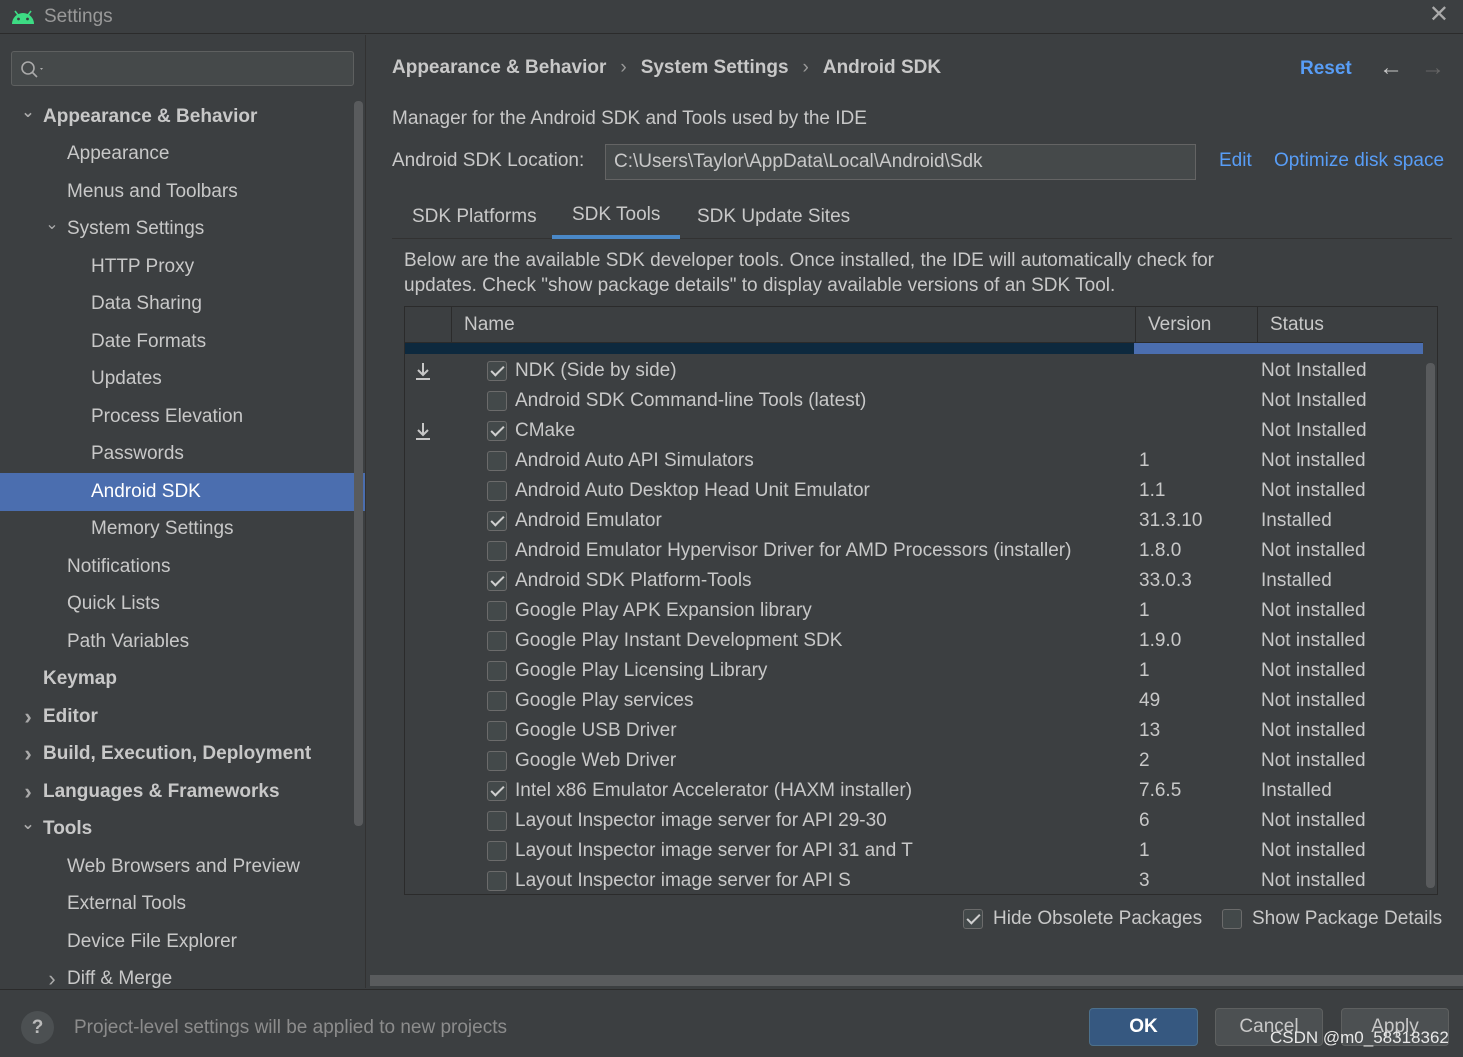 This screenshot has height=1057, width=1463. What do you see at coordinates (1430, 618) in the screenshot?
I see `table-scrollbar` at bounding box center [1430, 618].